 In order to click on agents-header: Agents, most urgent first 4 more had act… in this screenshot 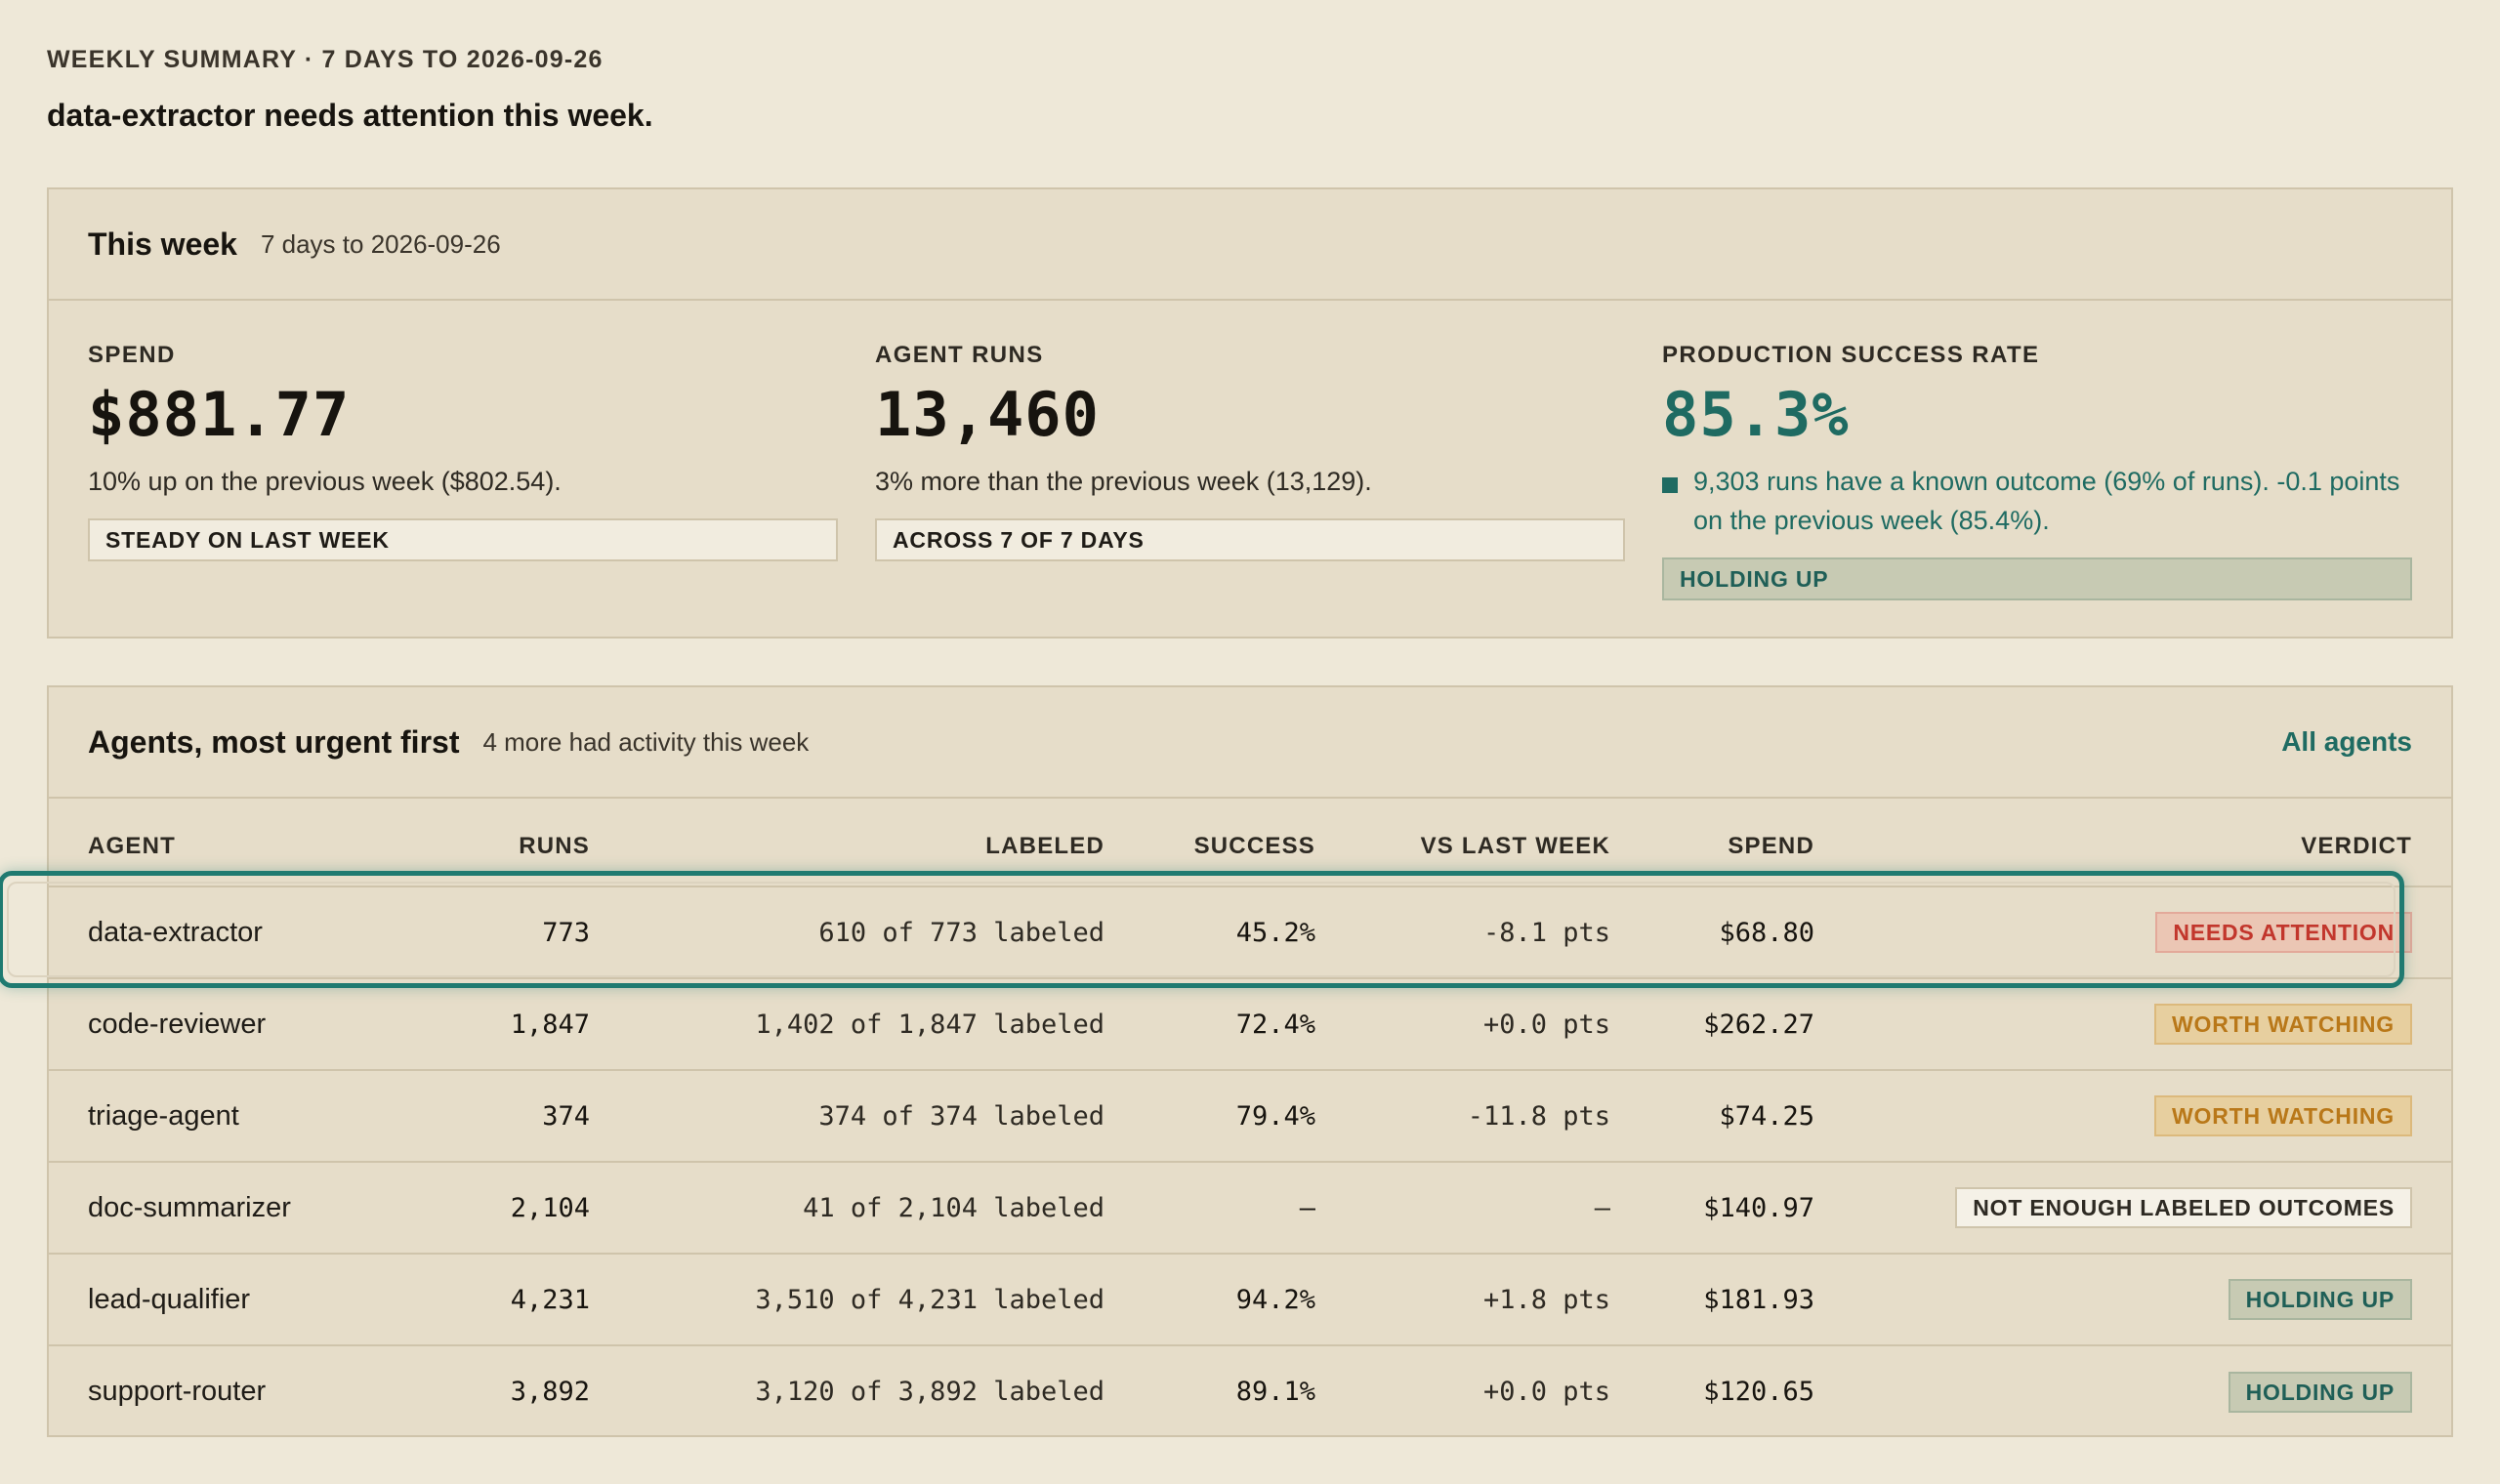, I will do `click(1250, 743)`.